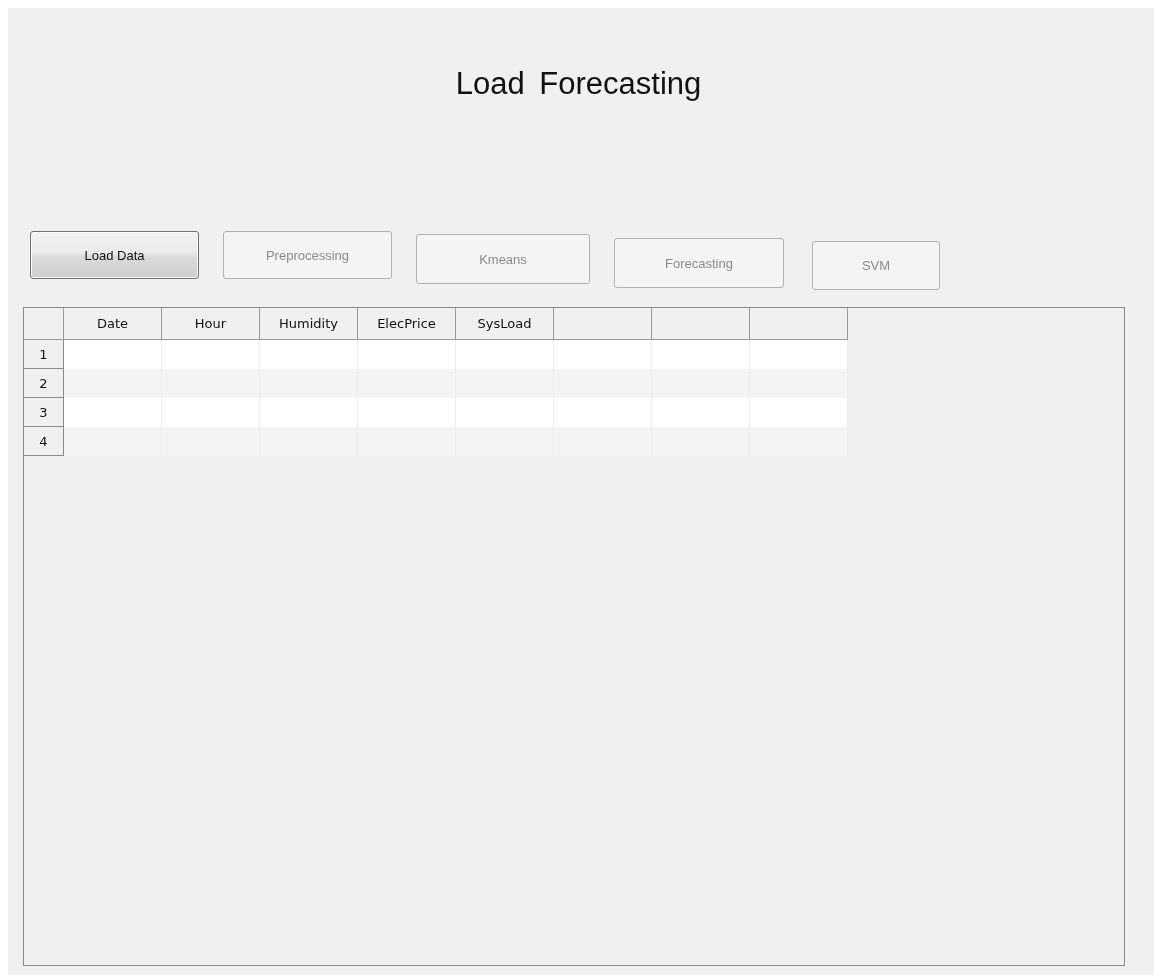 This screenshot has height=975, width=1154. What do you see at coordinates (210, 324) in the screenshot?
I see `column-header: Hour` at bounding box center [210, 324].